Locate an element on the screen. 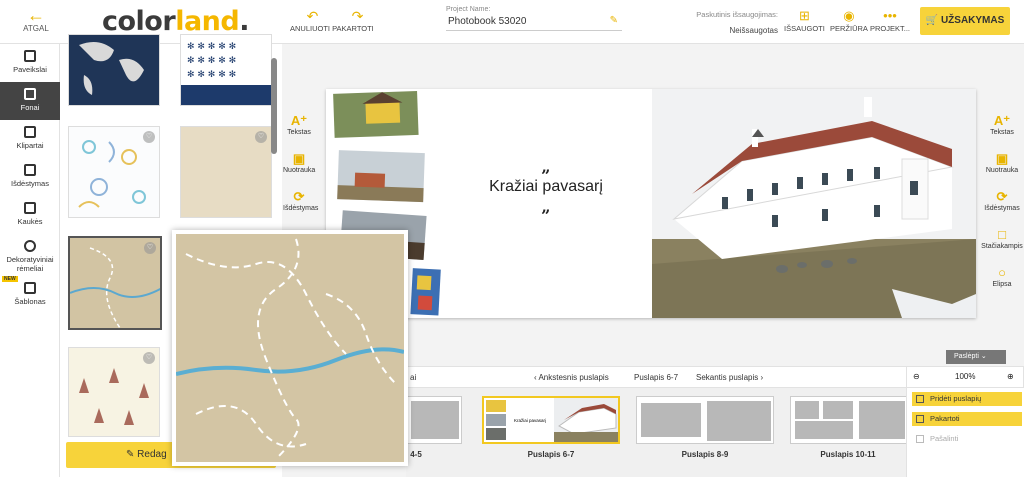 The image size is (1024, 477). mask-icon is located at coordinates (30, 208).